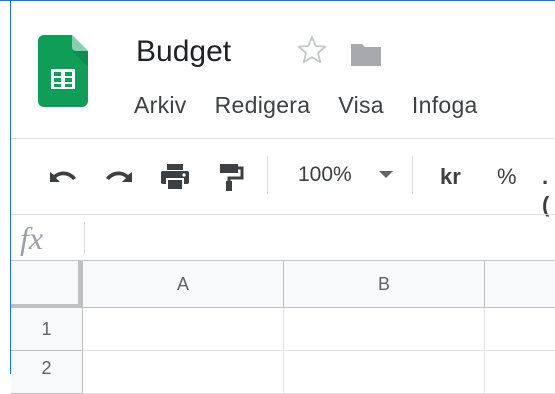  I want to click on print-icon, so click(175, 177).